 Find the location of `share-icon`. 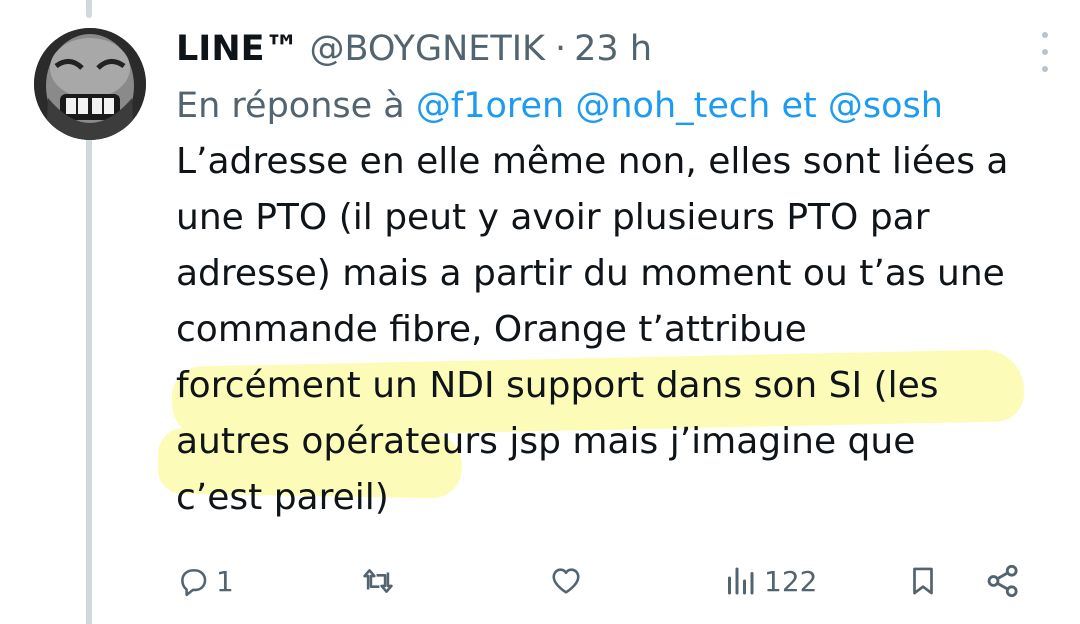

share-icon is located at coordinates (1002, 581).